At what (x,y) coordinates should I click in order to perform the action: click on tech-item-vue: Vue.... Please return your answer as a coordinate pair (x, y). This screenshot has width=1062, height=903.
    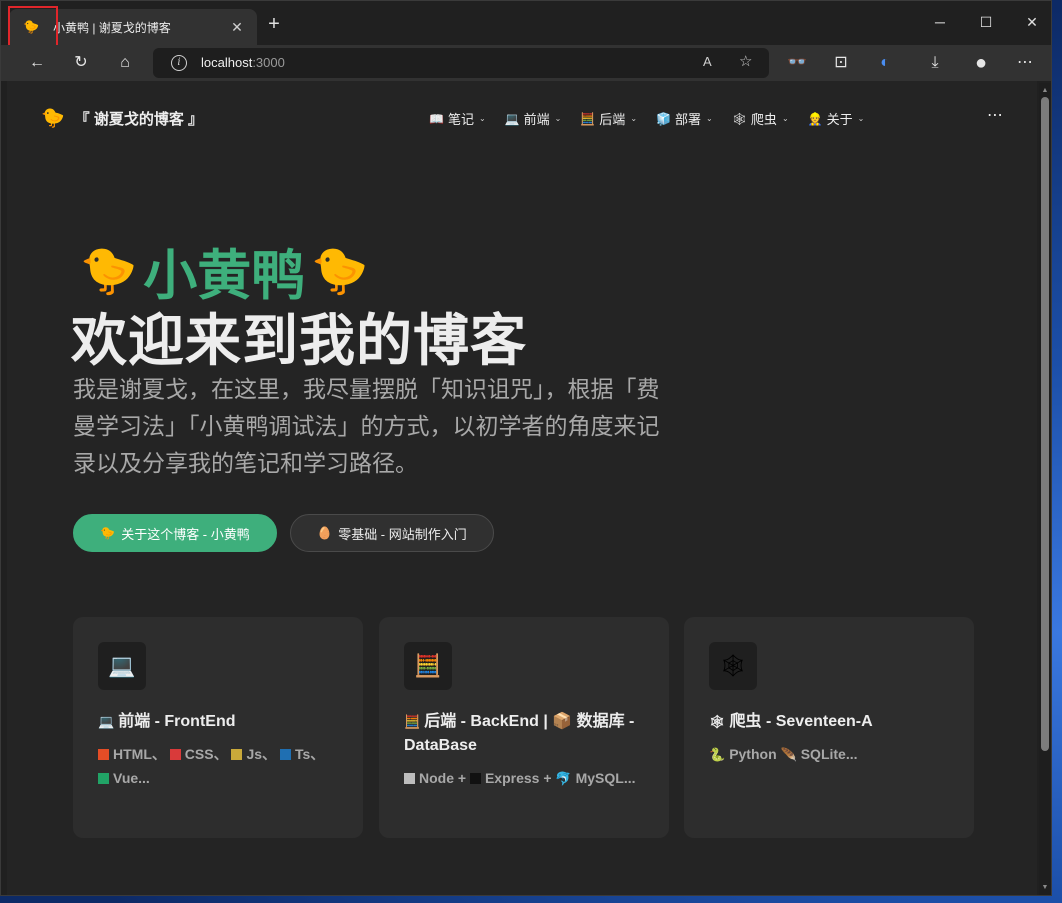
    Looking at the image, I should click on (124, 778).